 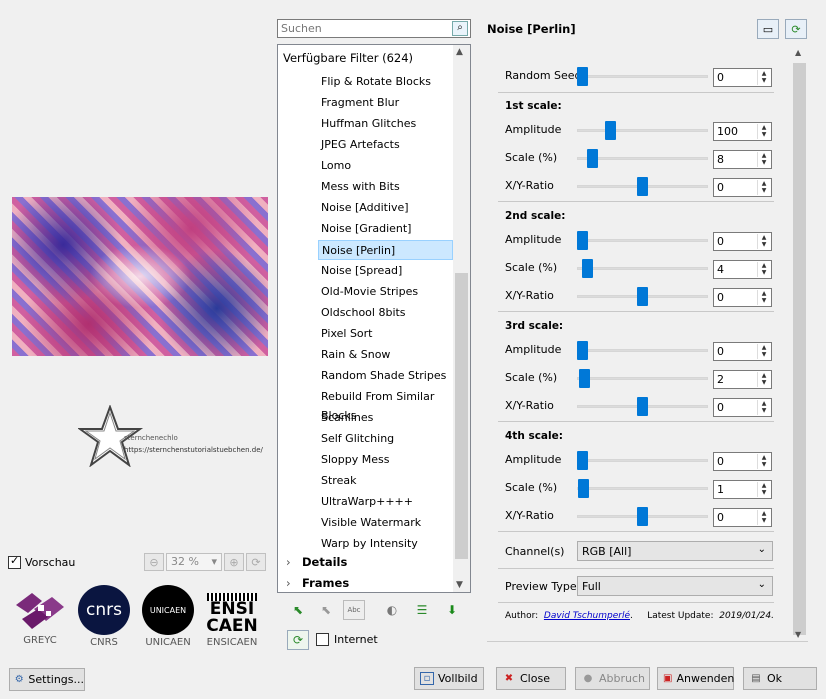 I want to click on add-fave-icon: ⬉, so click(x=298, y=610).